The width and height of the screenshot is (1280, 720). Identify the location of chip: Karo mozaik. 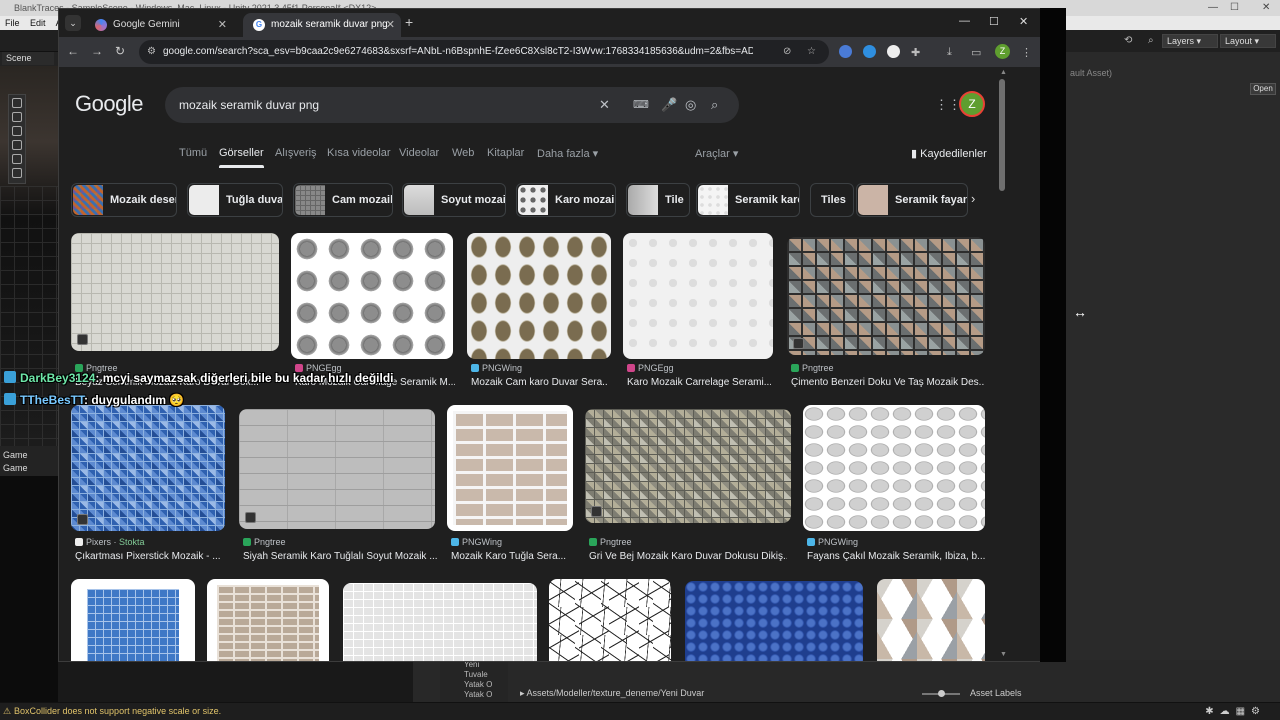
(566, 200).